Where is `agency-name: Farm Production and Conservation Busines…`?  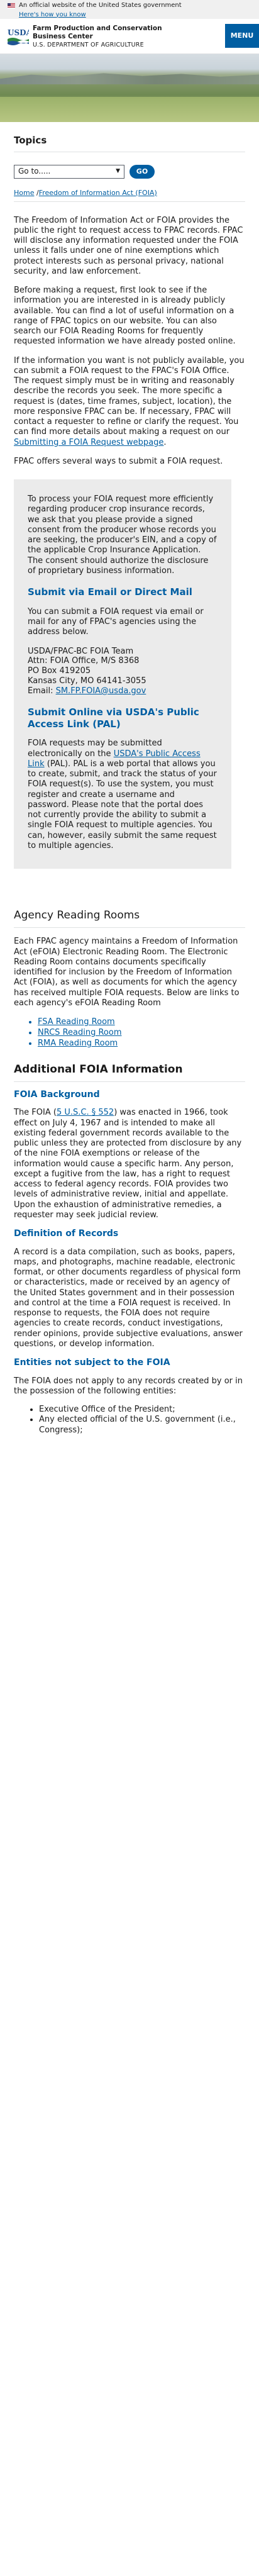 agency-name: Farm Production and Conservation Busines… is located at coordinates (114, 32).